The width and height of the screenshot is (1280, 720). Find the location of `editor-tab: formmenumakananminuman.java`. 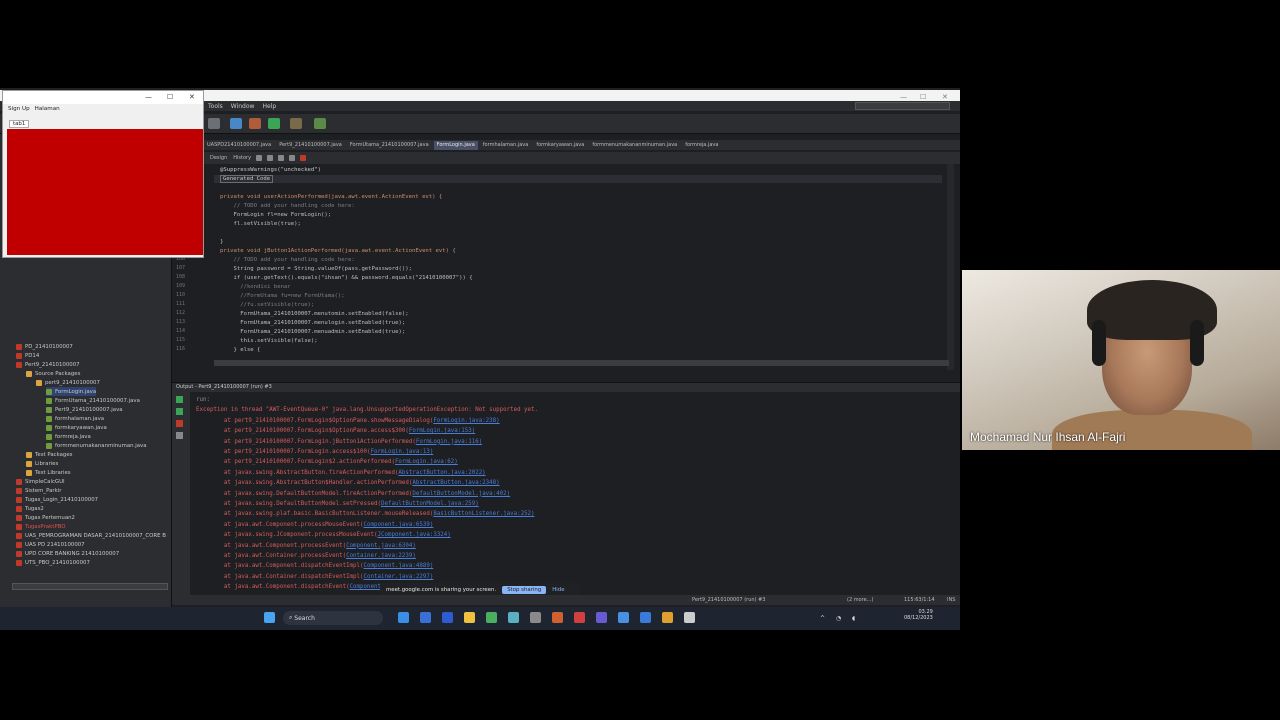

editor-tab: formmenumakananminuman.java is located at coordinates (634, 145).